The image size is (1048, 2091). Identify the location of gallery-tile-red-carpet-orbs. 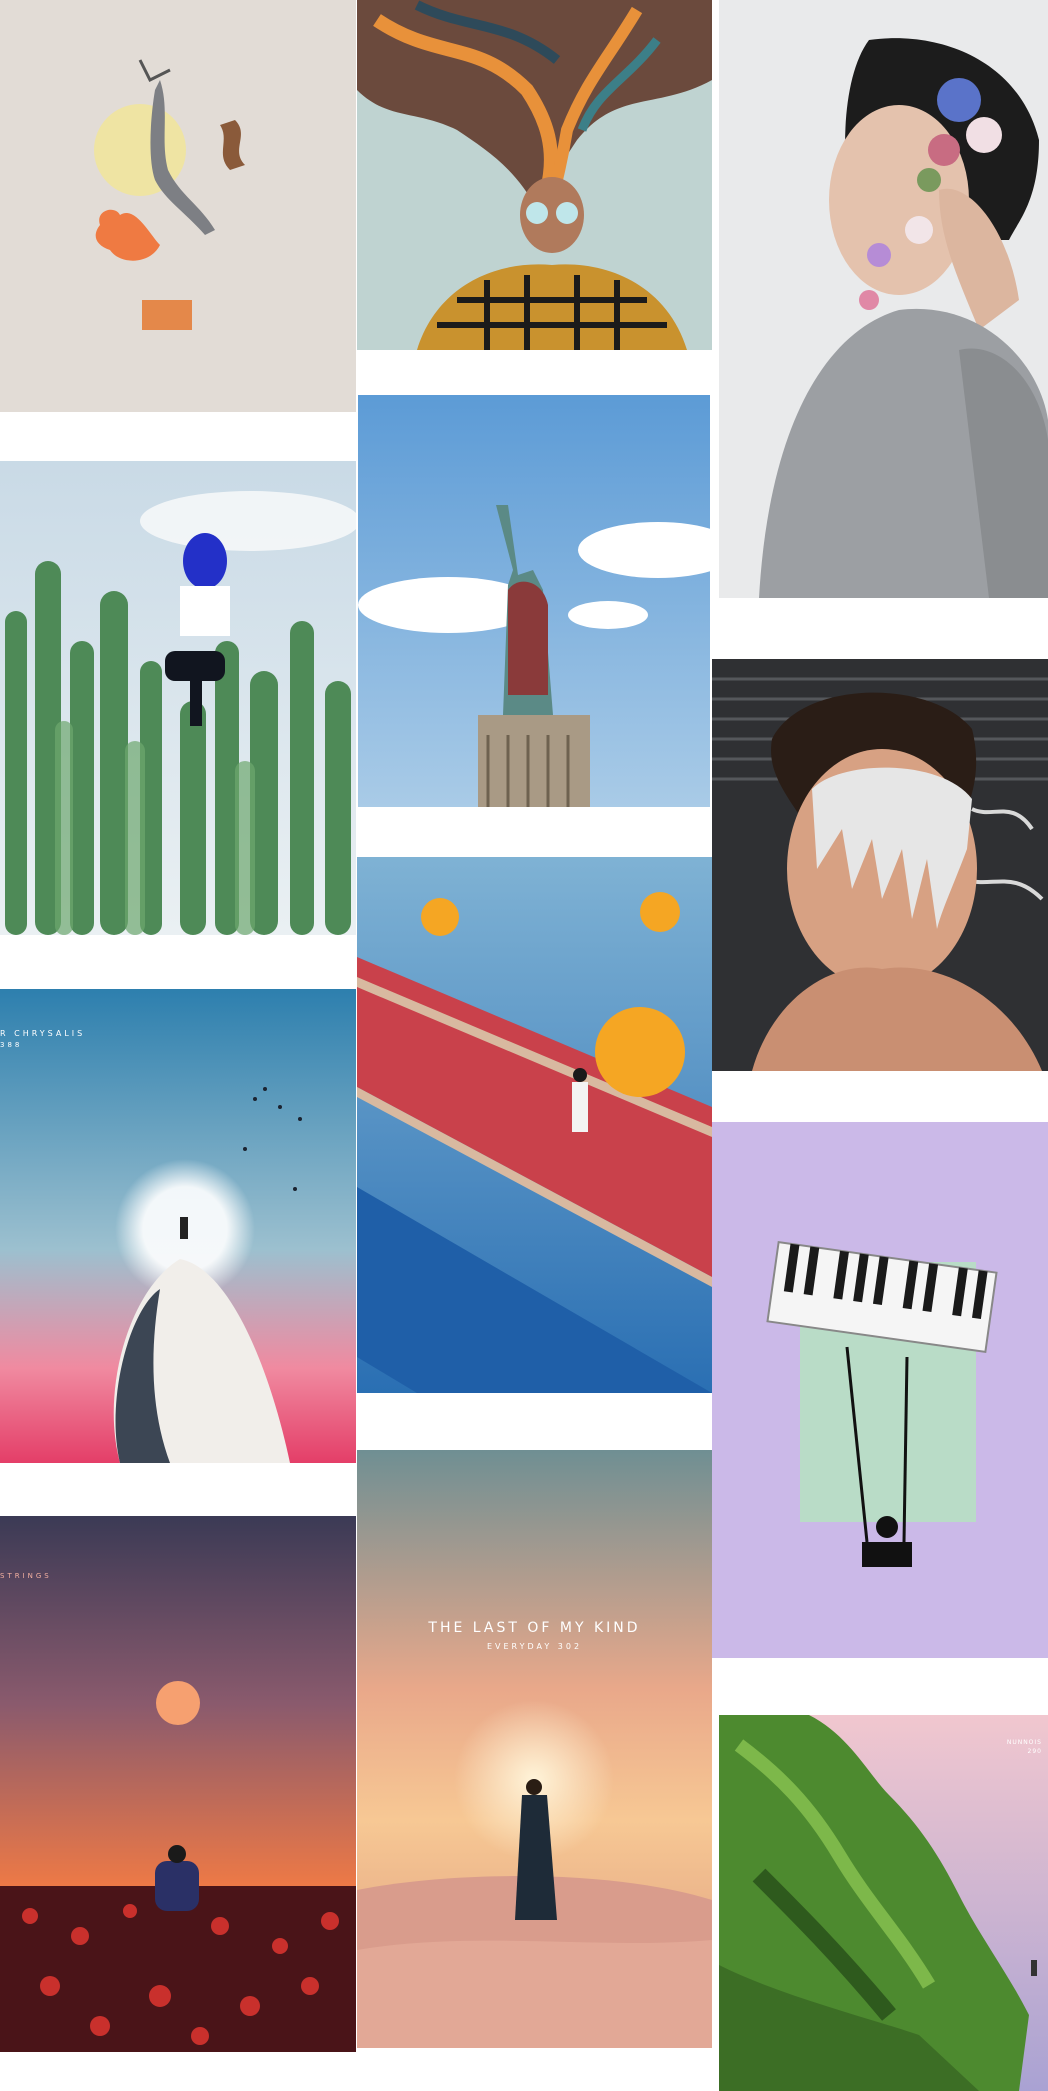
(534, 1125).